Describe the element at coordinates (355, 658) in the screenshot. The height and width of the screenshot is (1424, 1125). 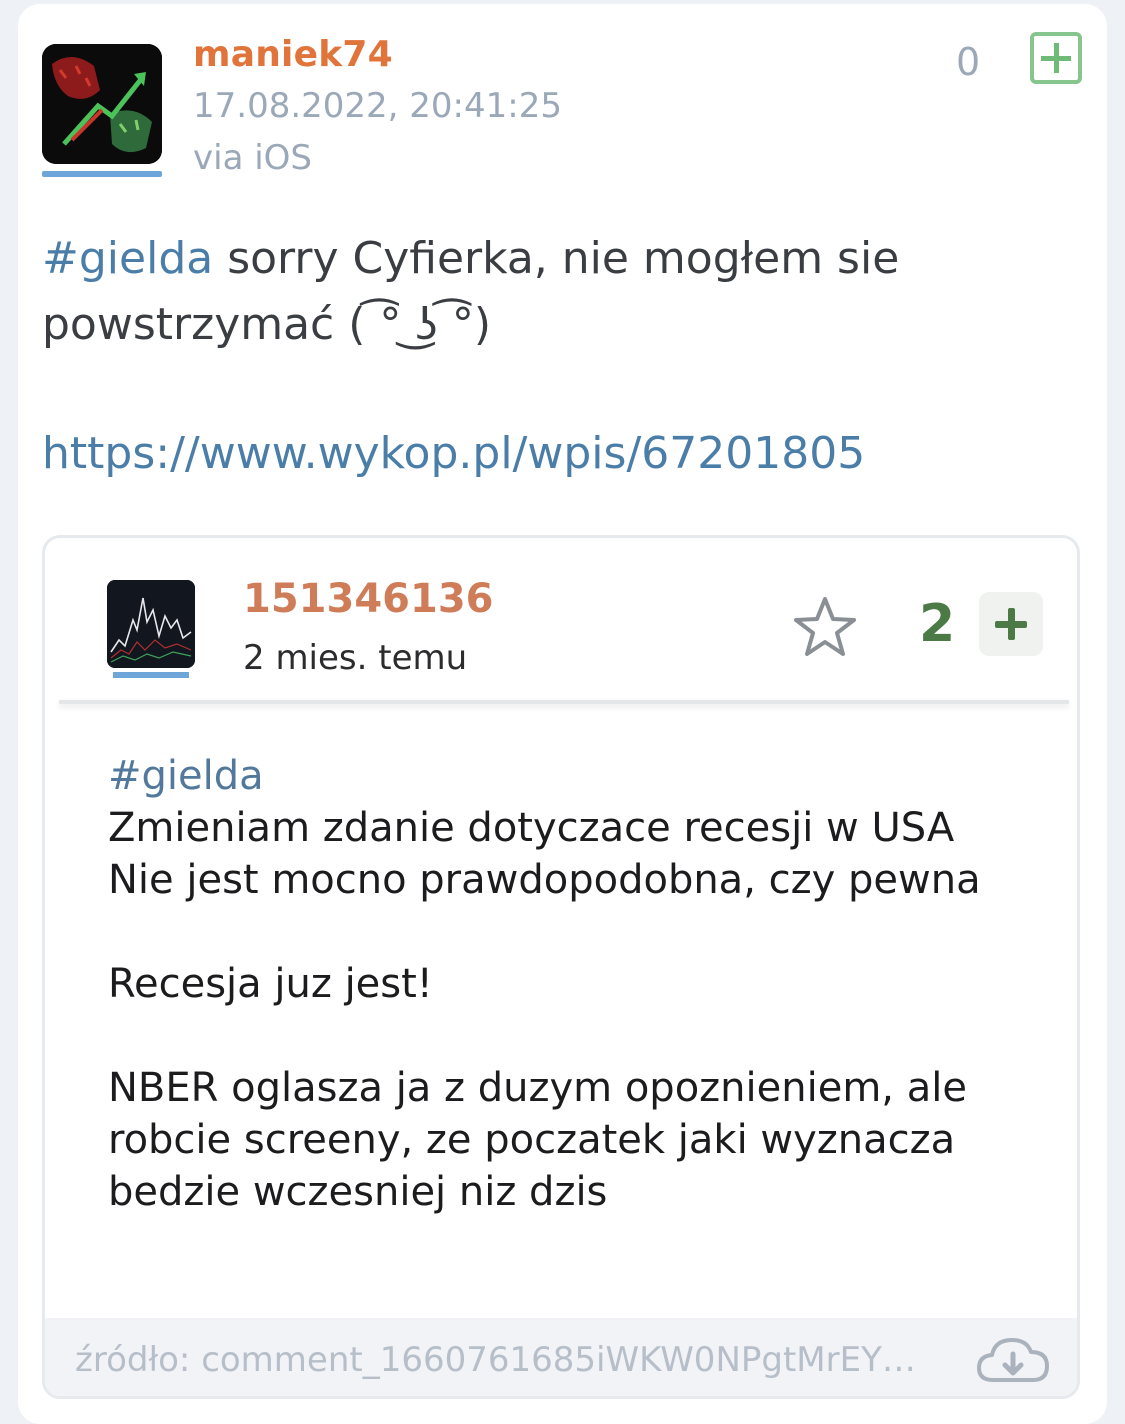
I see `embed-time: 2 mies. temu` at that location.